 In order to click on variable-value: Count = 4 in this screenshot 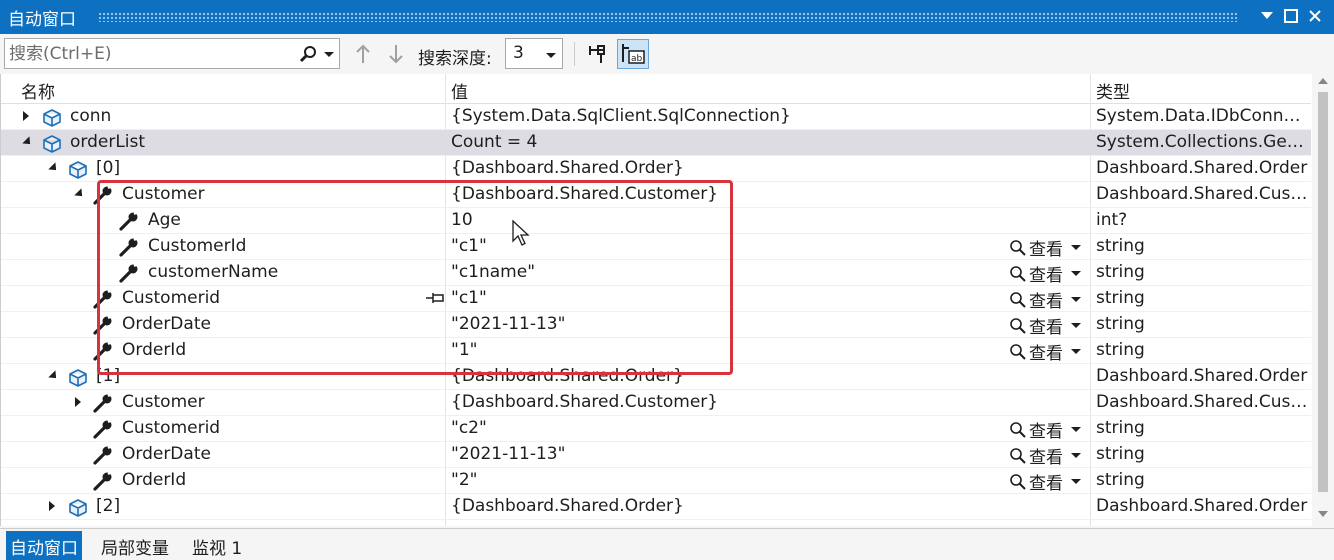, I will do `click(726, 142)`.